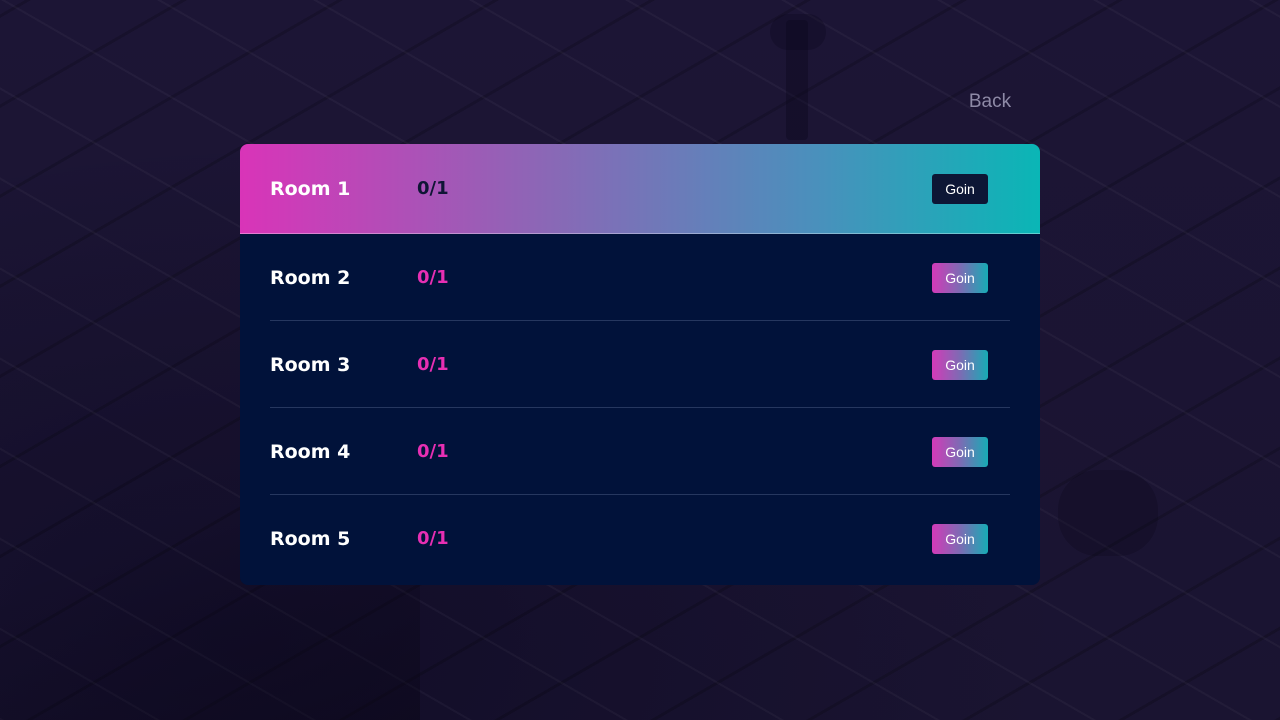 The width and height of the screenshot is (1280, 720). What do you see at coordinates (640, 538) in the screenshot?
I see `room-row-5: Room 5 0/1 Goin` at bounding box center [640, 538].